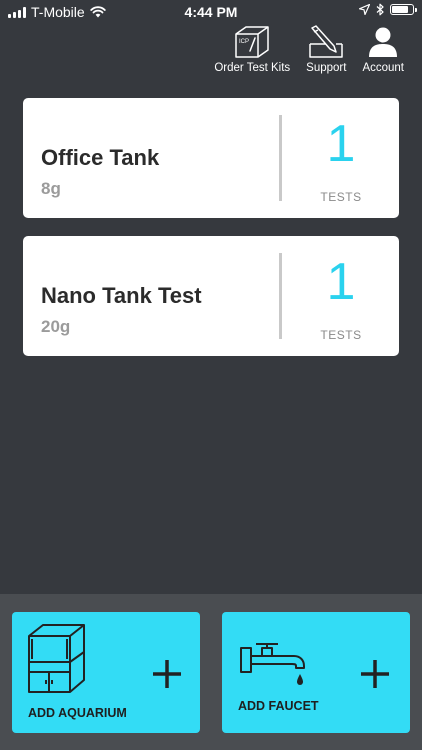  Describe the element at coordinates (121, 295) in the screenshot. I see `tank-name: Nano Tank Test` at that location.